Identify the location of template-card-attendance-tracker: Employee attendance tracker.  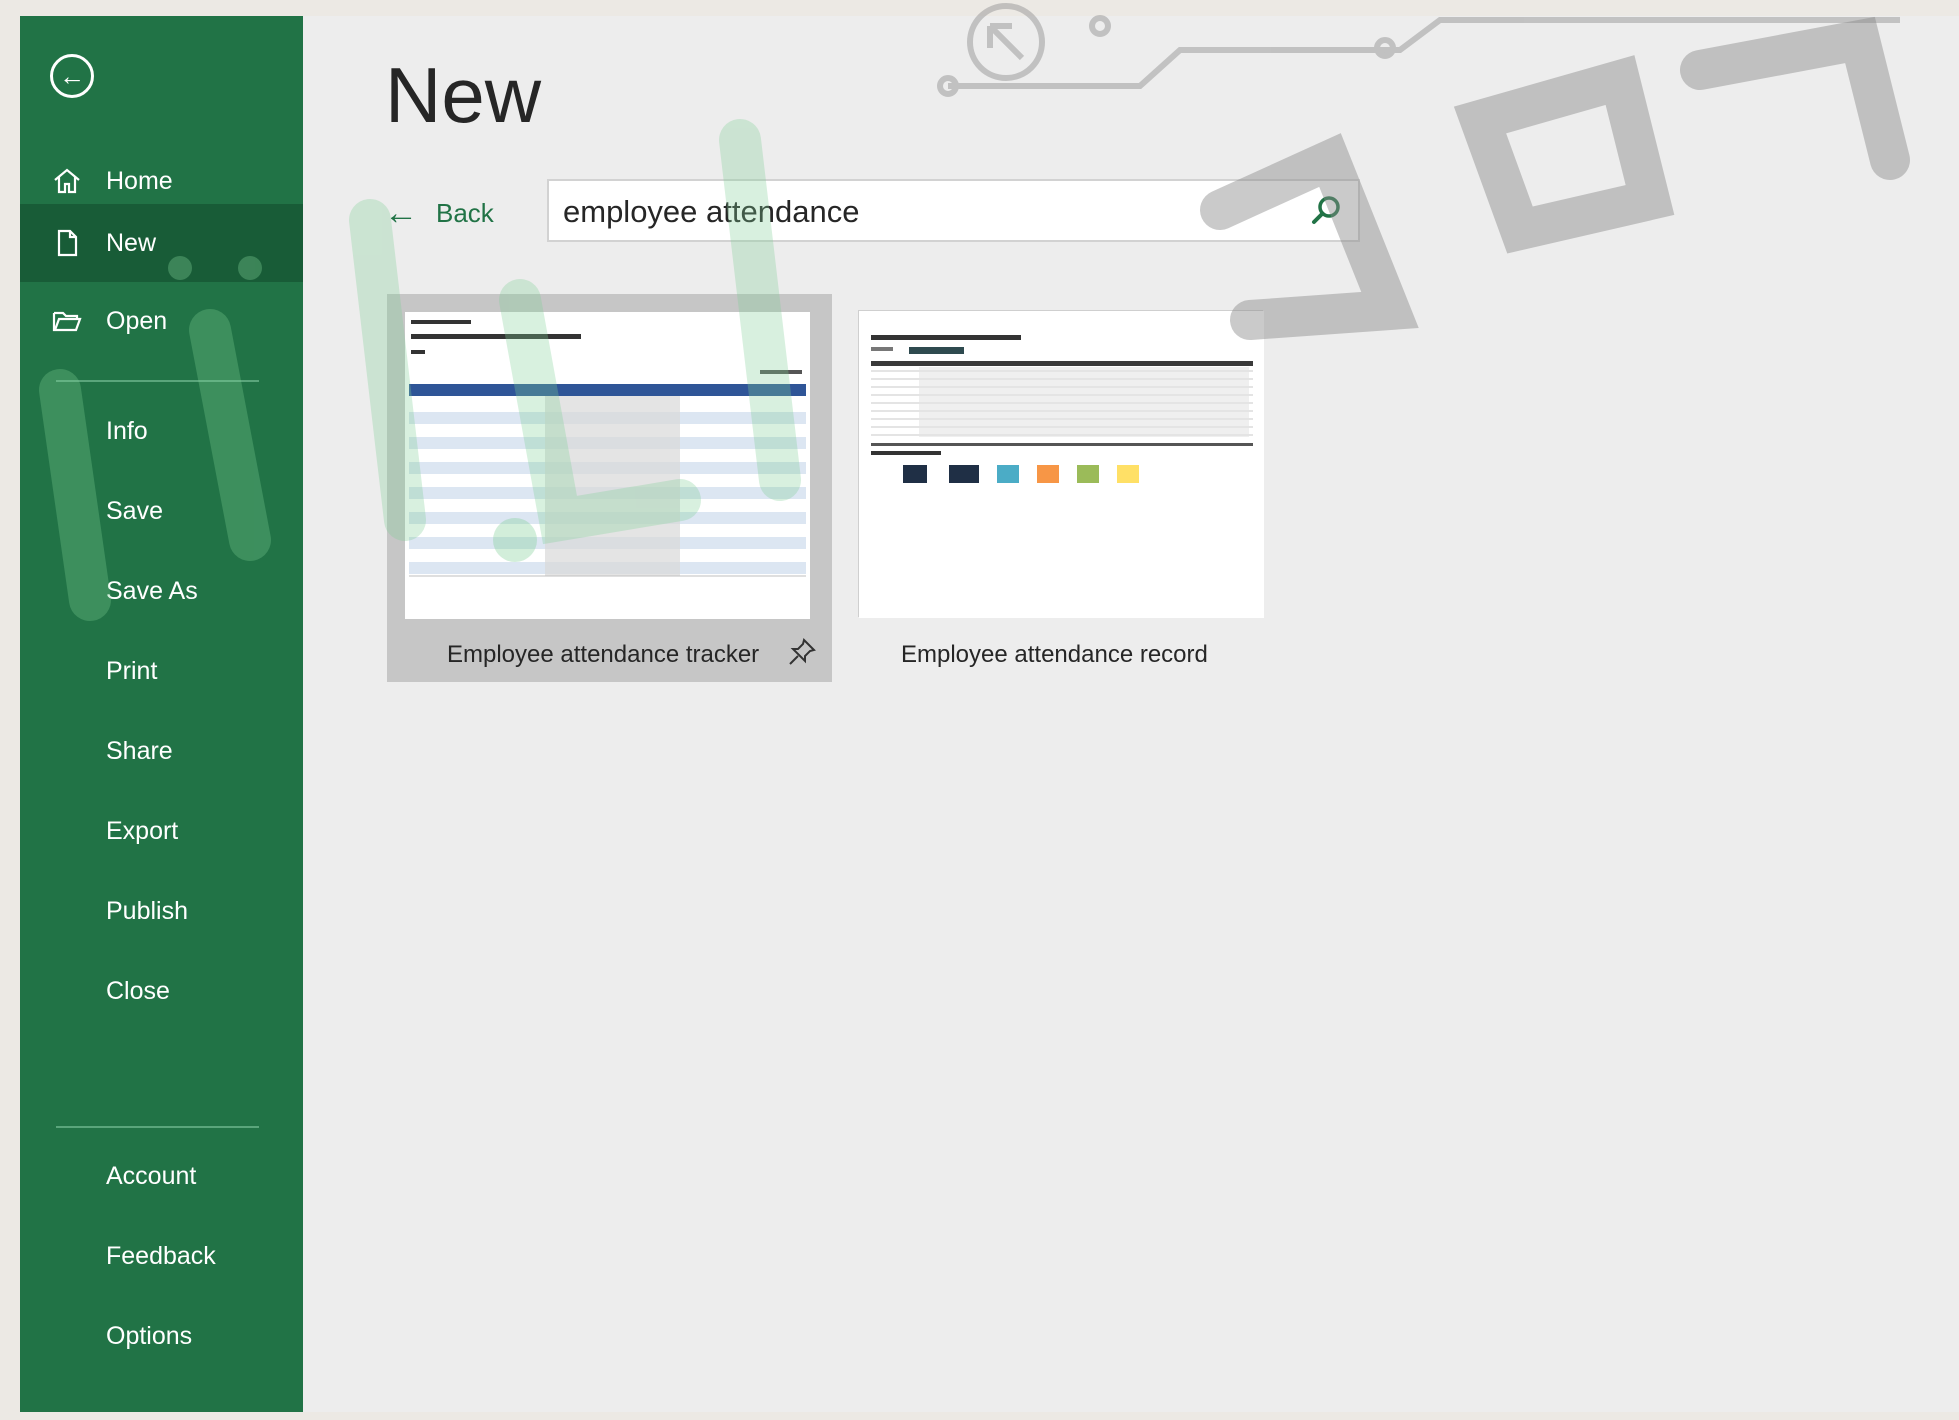
(609, 488).